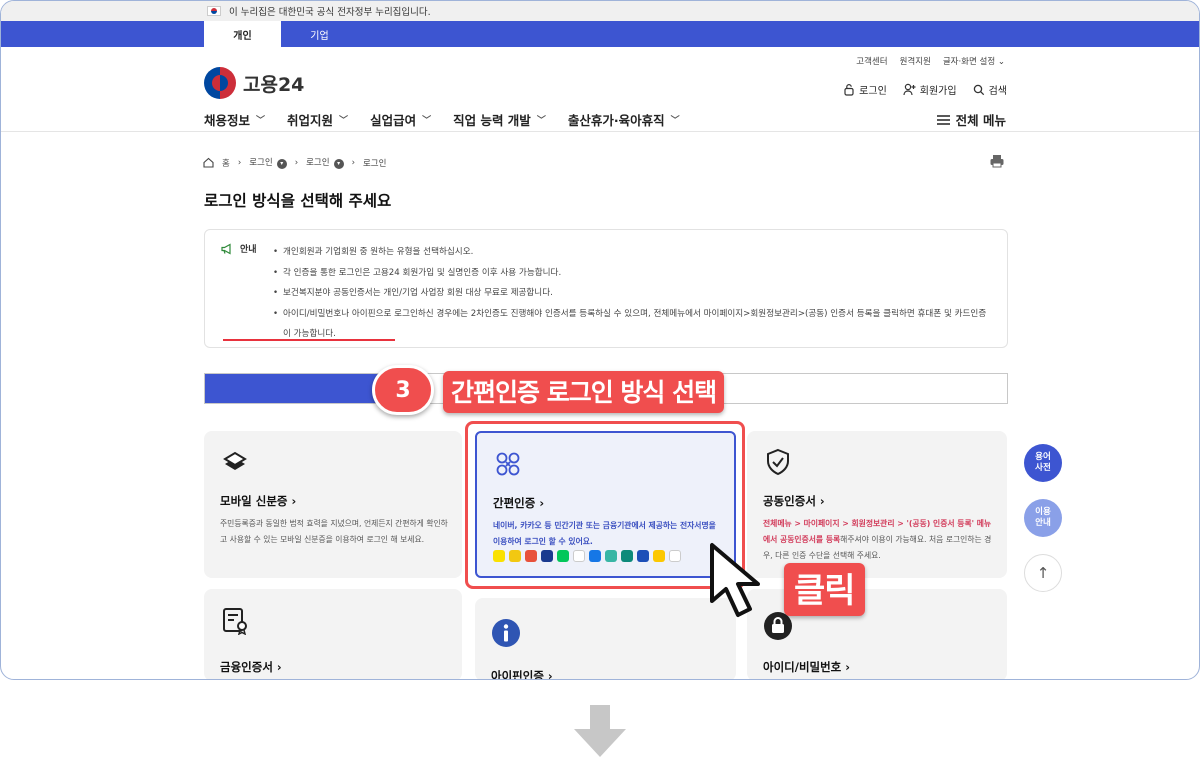  I want to click on card-title: 모바일 신분증 ›, so click(258, 501).